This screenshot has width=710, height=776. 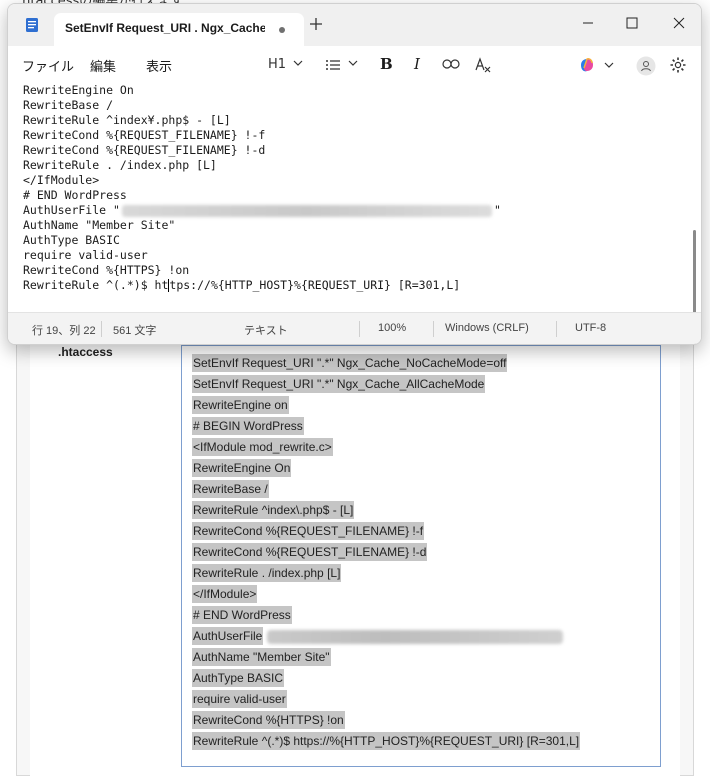 What do you see at coordinates (392, 328) in the screenshot?
I see `status-zoom: 100%` at bounding box center [392, 328].